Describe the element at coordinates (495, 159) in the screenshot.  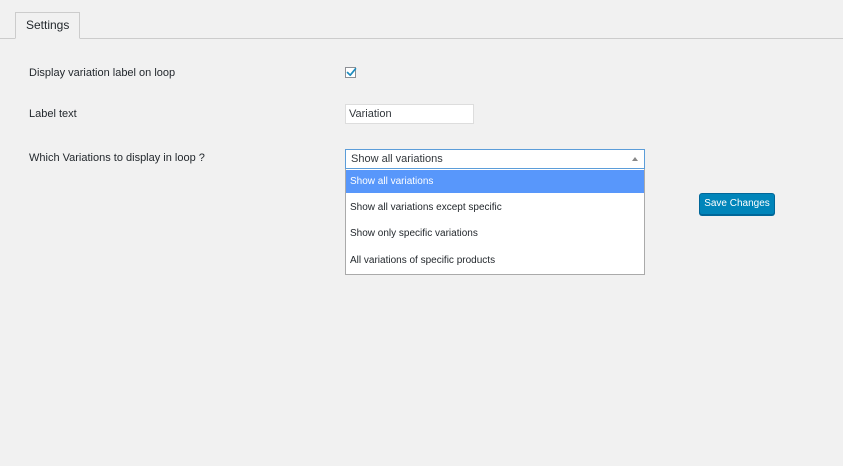
I see `variations-select: Show all variations` at that location.